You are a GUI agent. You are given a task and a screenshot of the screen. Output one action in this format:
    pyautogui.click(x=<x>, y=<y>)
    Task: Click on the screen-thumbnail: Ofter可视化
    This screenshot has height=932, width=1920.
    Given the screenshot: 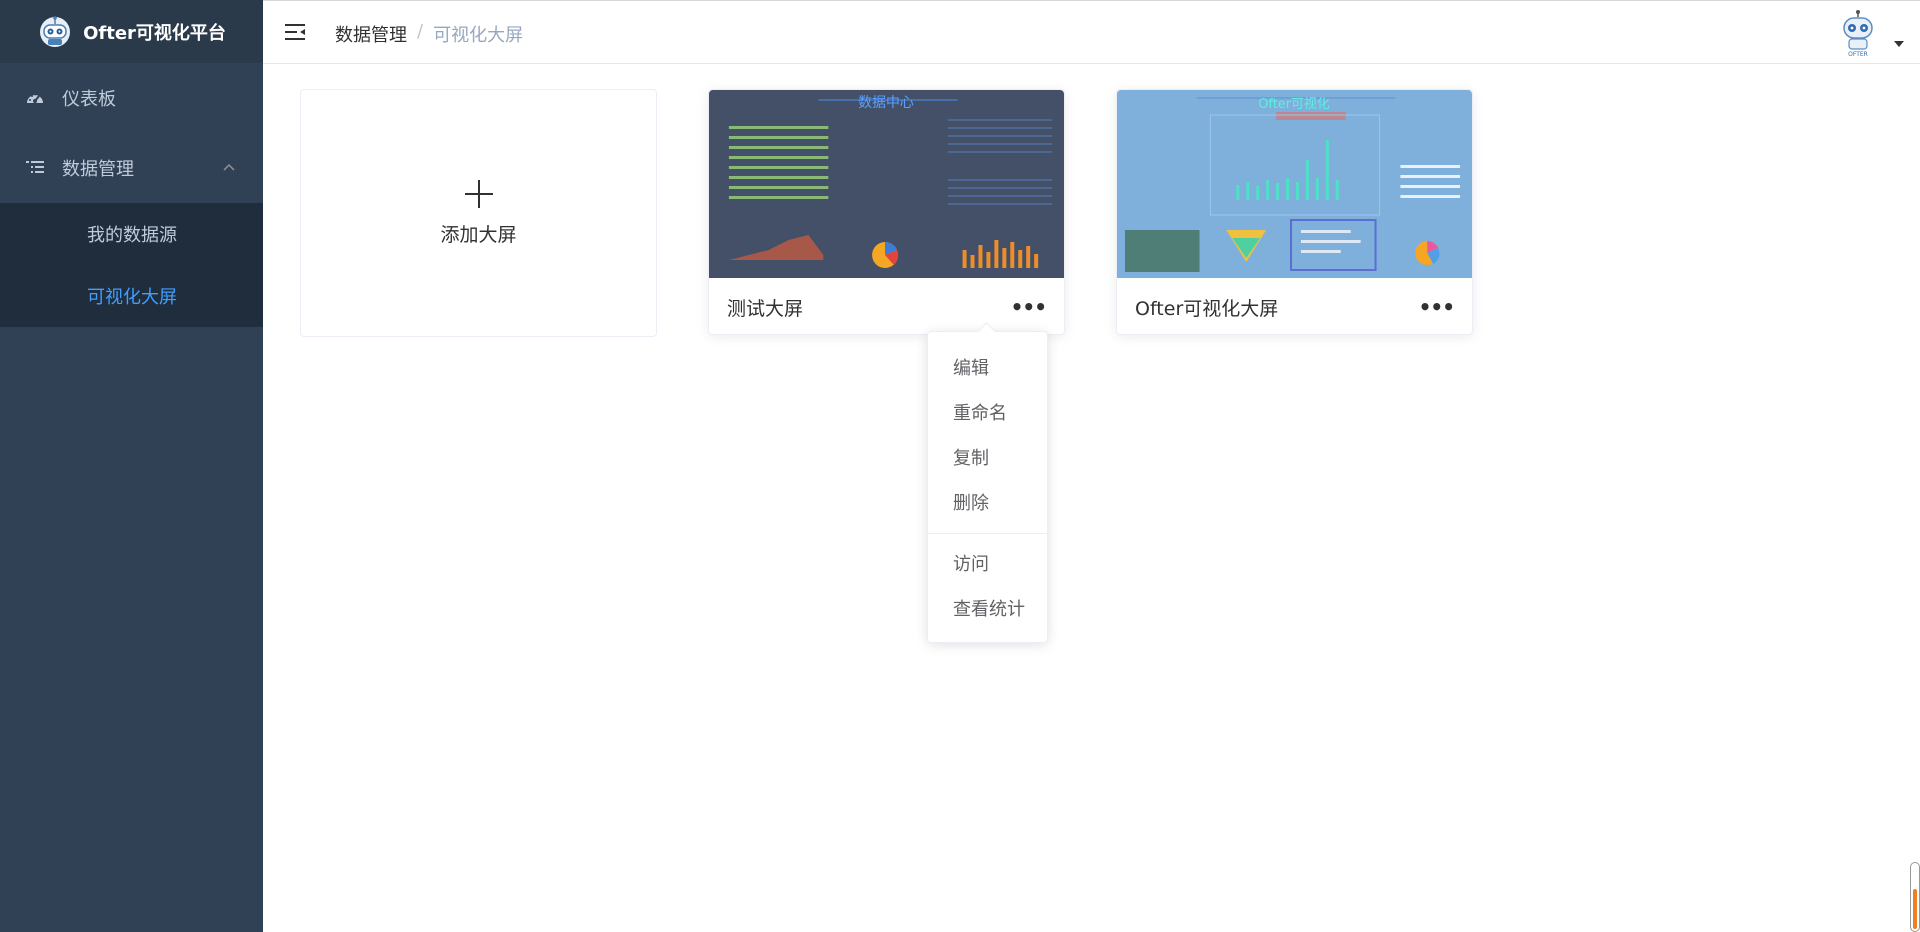 What is the action you would take?
    pyautogui.click(x=1294, y=184)
    